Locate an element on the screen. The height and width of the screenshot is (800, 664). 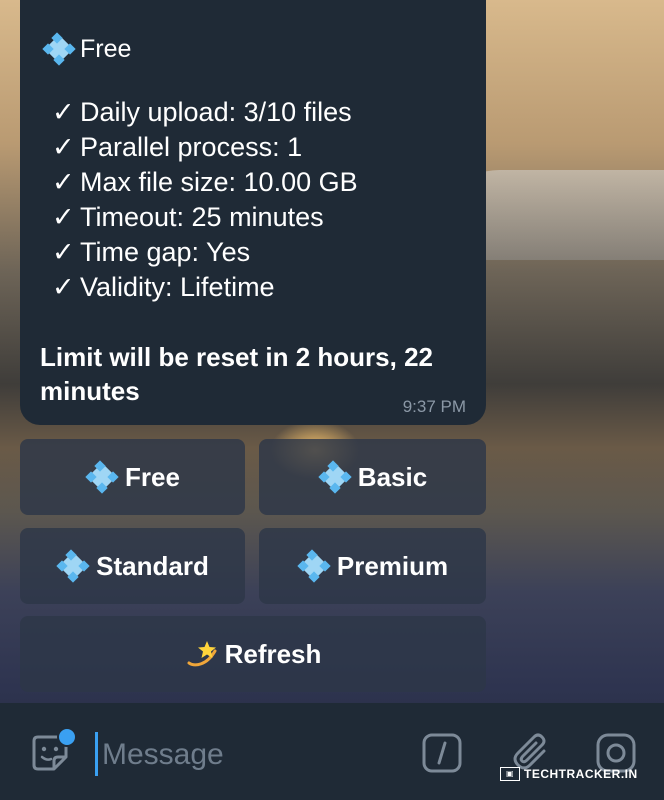
text-caret is located at coordinates (96, 754).